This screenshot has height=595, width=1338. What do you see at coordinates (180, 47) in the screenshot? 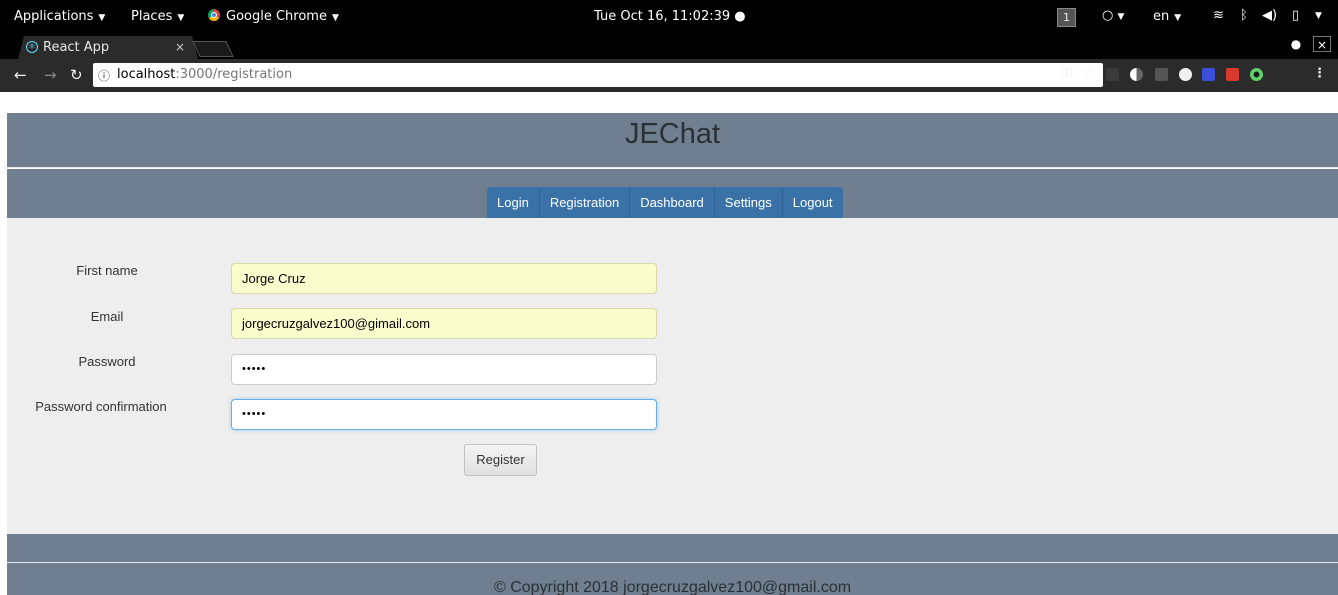
I see `close-icon: ×` at bounding box center [180, 47].